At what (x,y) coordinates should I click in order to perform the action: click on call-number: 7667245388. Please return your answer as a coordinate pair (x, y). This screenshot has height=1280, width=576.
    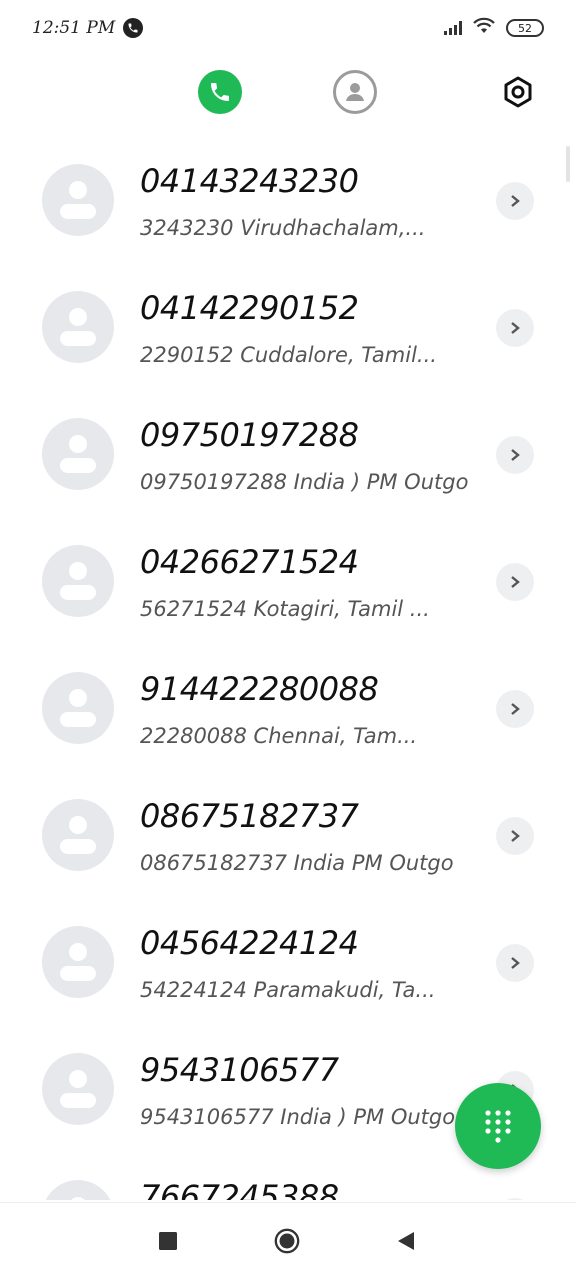
    Looking at the image, I should click on (239, 1189).